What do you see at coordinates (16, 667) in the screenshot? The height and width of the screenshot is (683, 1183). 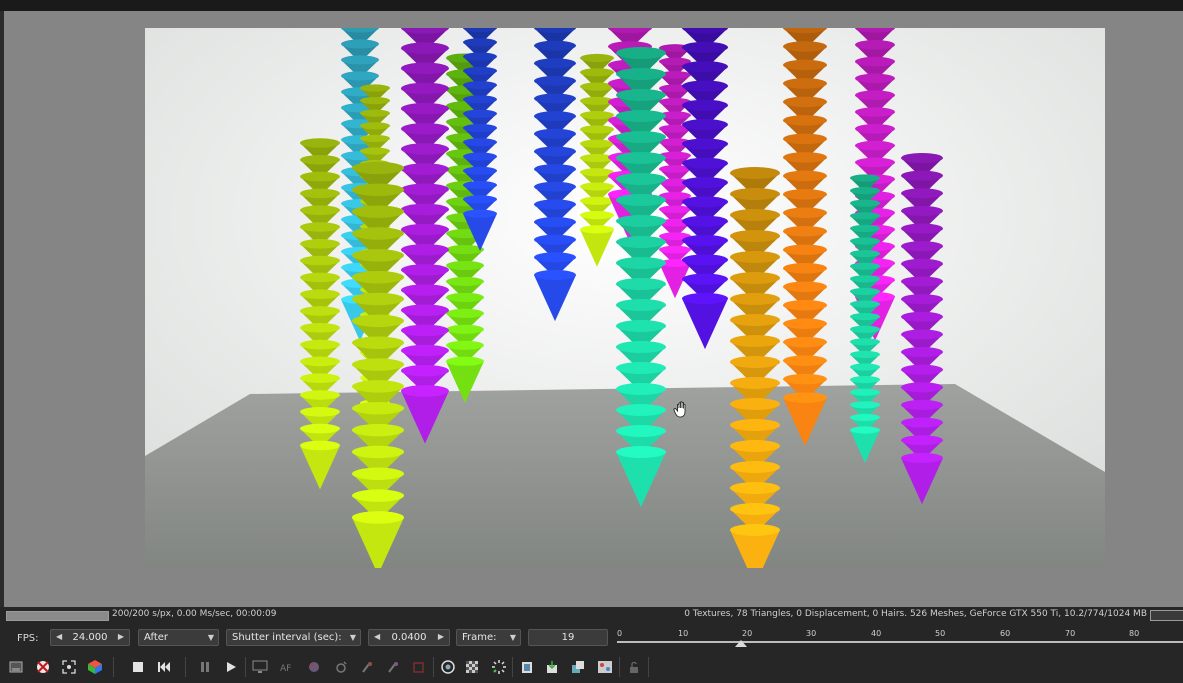 I see `save-image-icon` at bounding box center [16, 667].